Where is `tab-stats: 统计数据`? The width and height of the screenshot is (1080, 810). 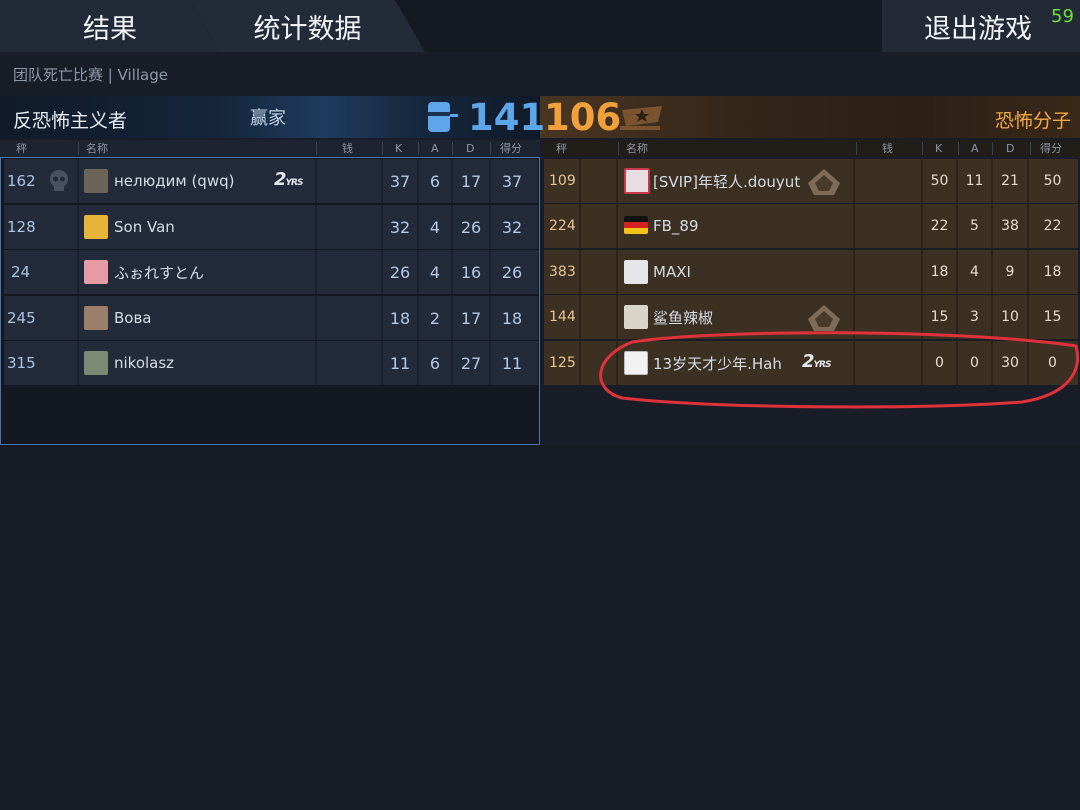
tab-stats: 统计数据 is located at coordinates (307, 26).